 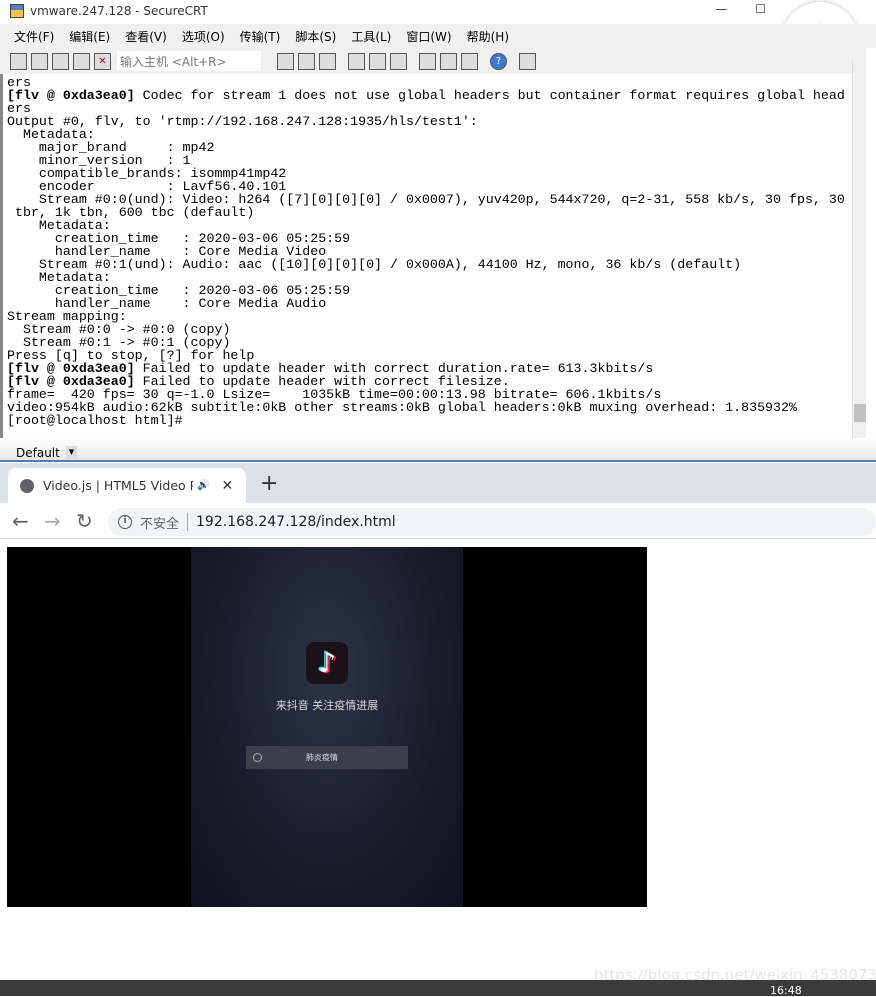 I want to click on printer-icon, so click(x=398, y=61).